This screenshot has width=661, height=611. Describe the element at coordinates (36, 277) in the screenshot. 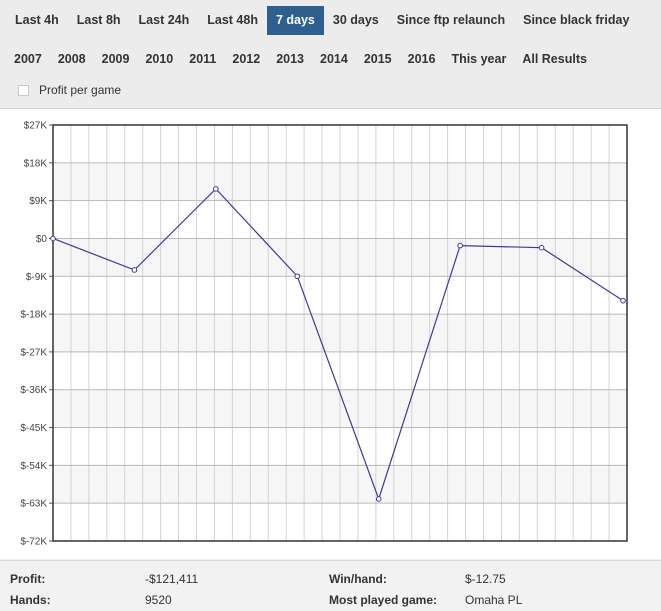

I see `y-tick-label: $-9K` at that location.